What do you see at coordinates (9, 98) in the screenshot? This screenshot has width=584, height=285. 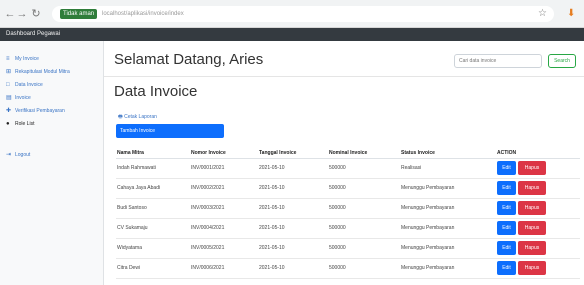 I see `invoice-icon: ▤` at bounding box center [9, 98].